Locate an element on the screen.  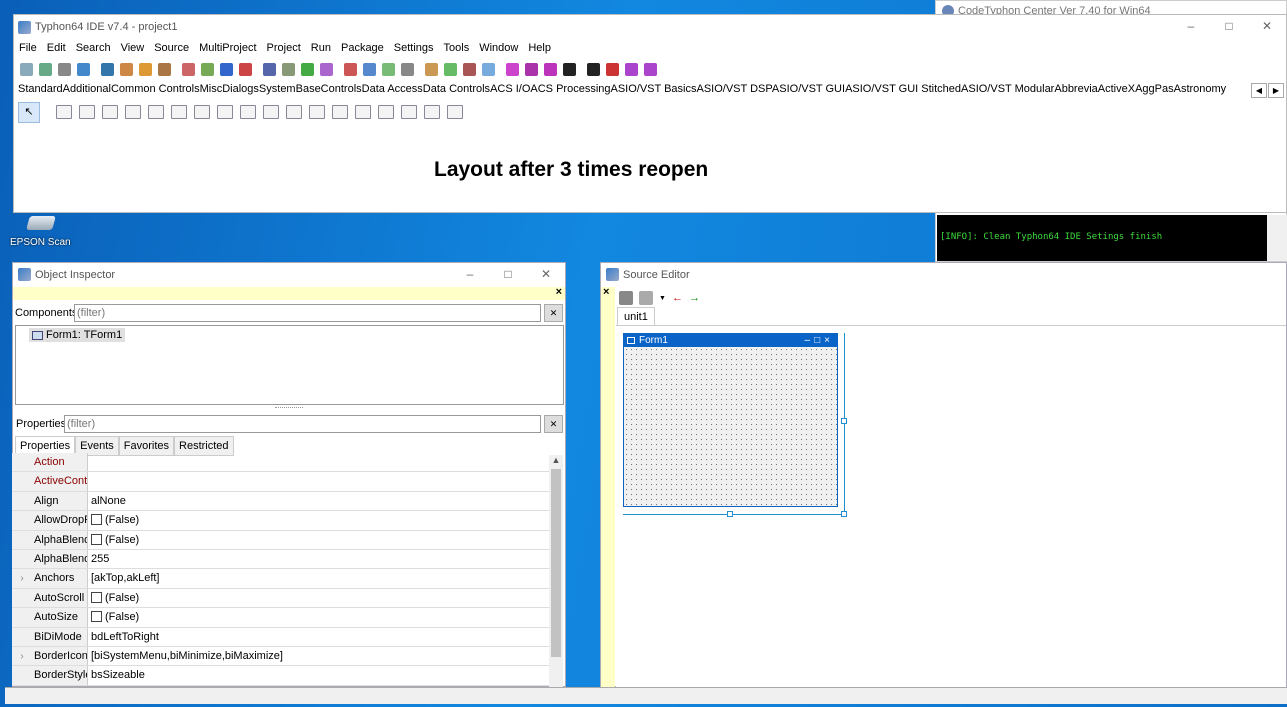
palette-popup-menu-icon is located at coordinates (87, 112).